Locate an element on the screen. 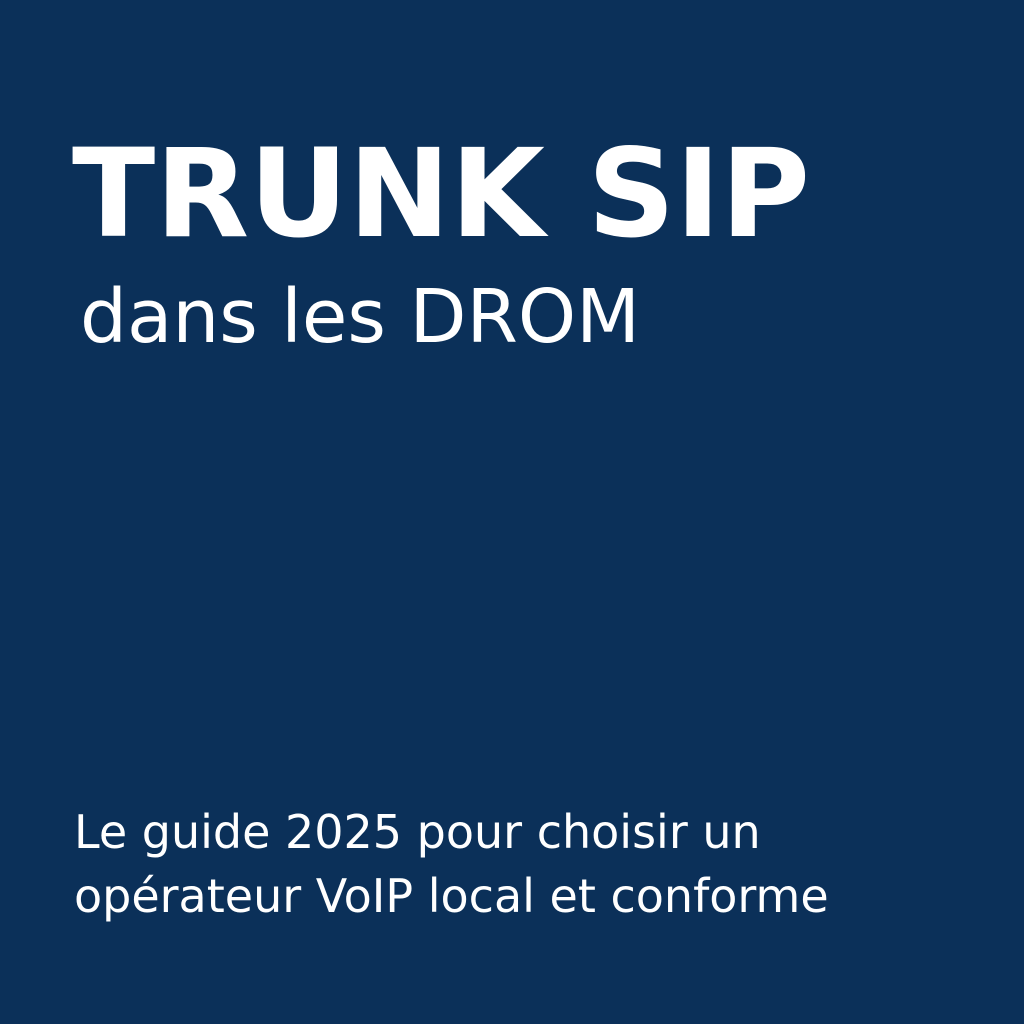  tagline-line-1: Le guide 2025 pour choisir un is located at coordinates (417, 832).